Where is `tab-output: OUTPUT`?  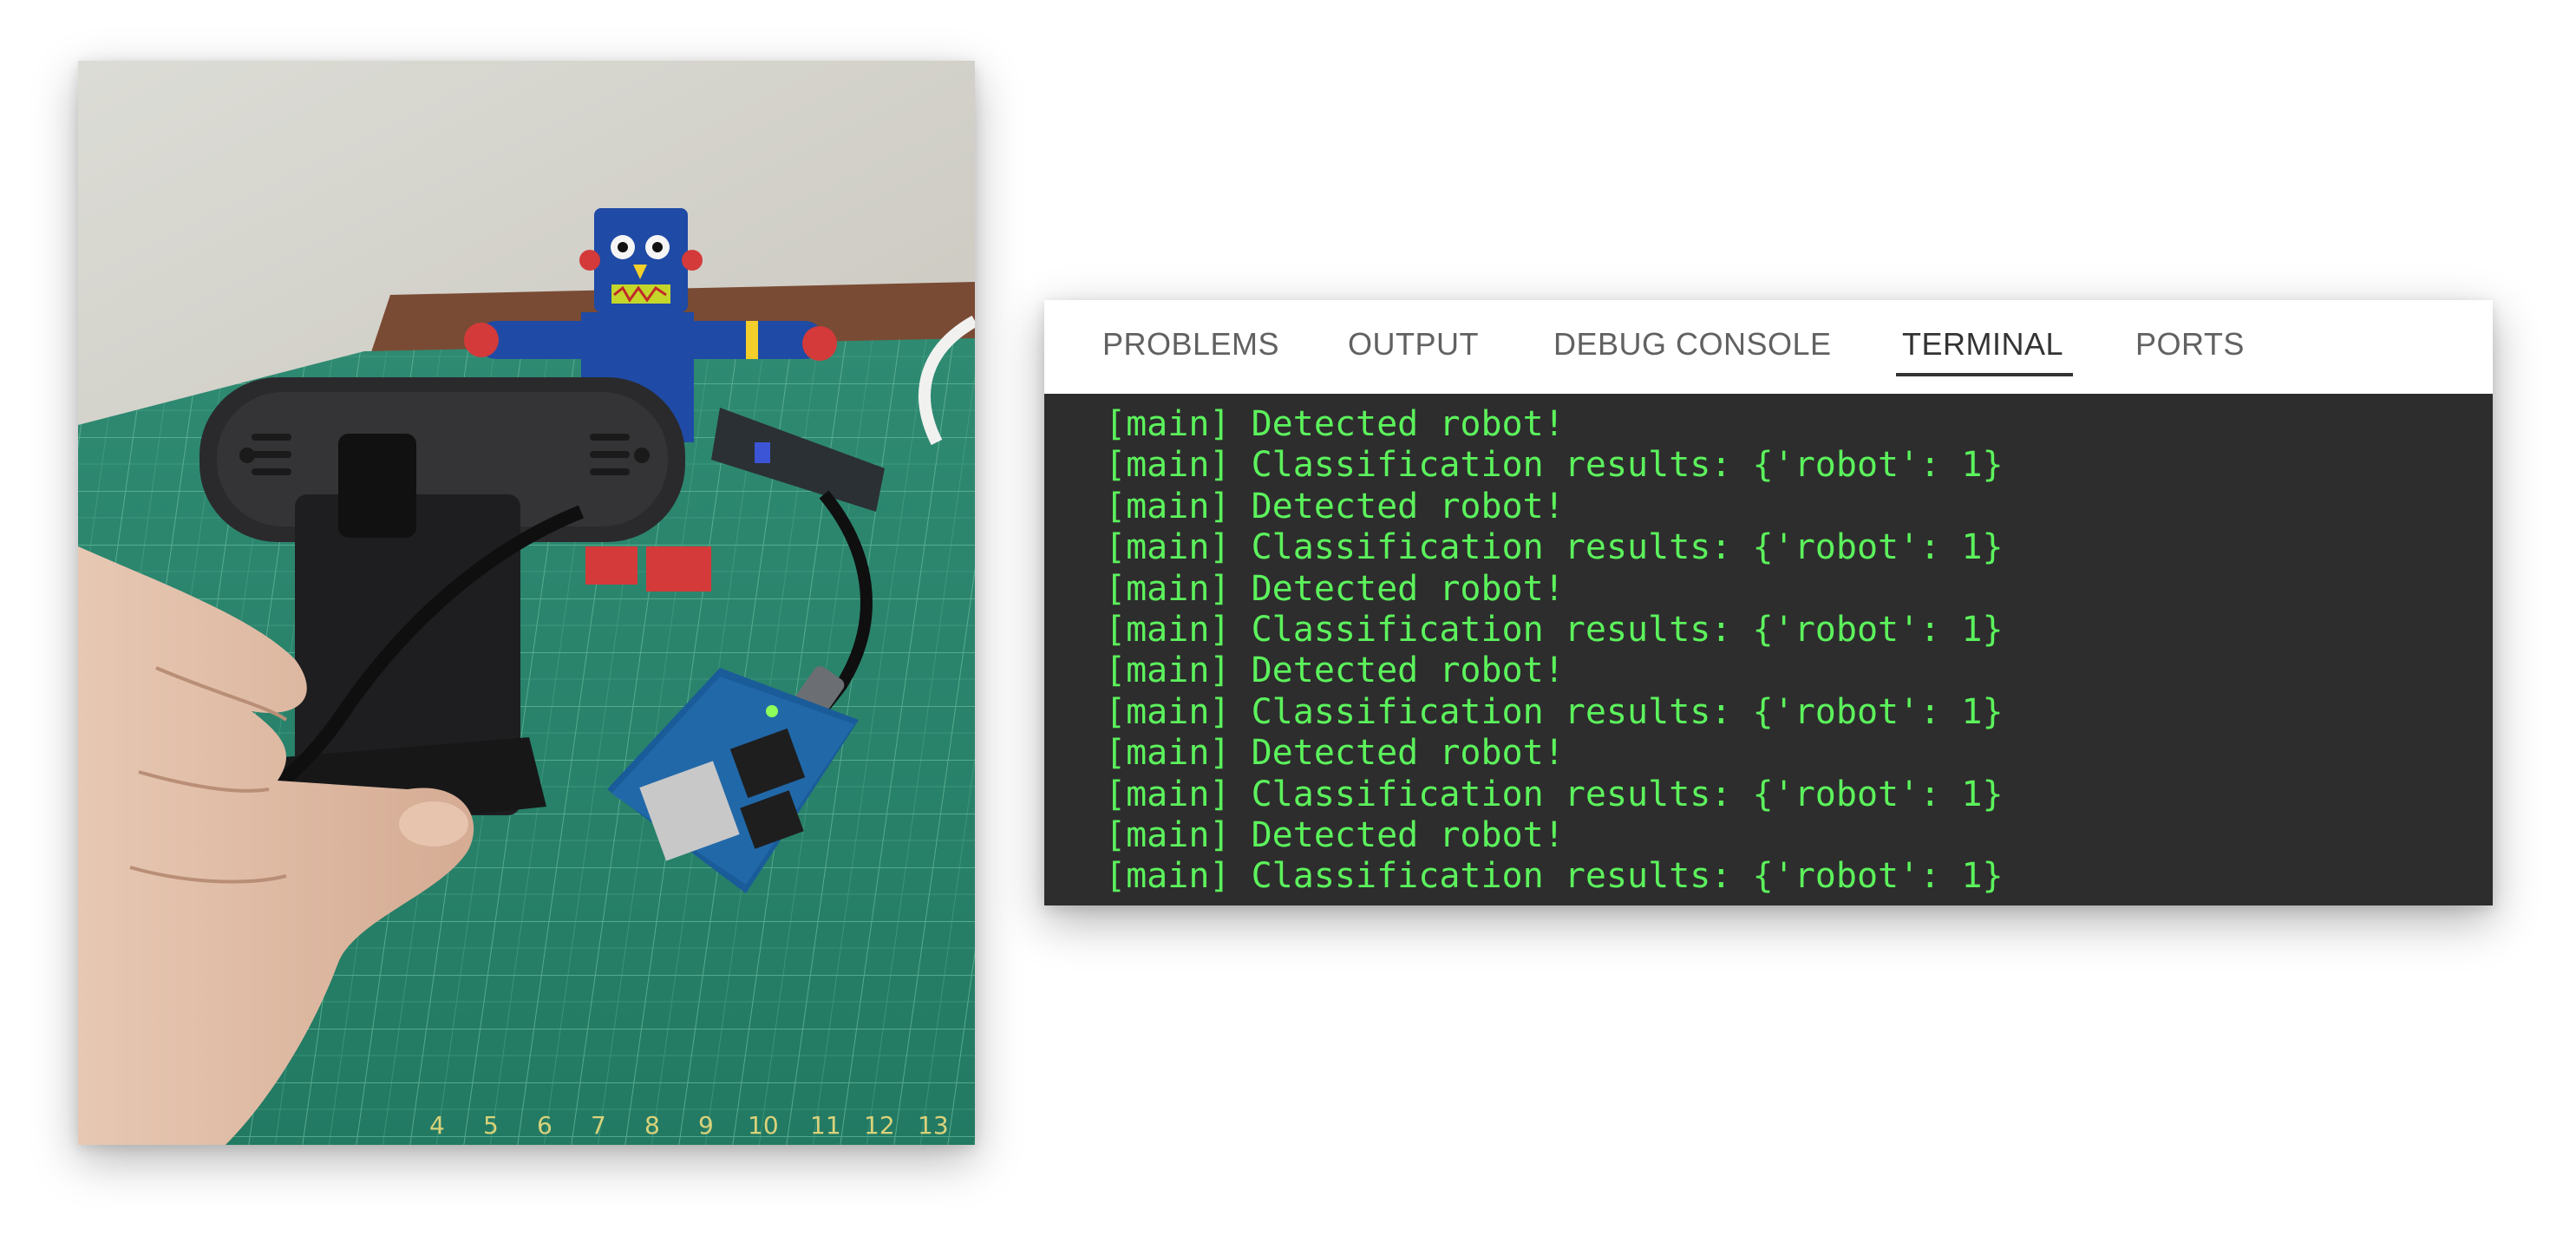 tab-output: OUTPUT is located at coordinates (1413, 349).